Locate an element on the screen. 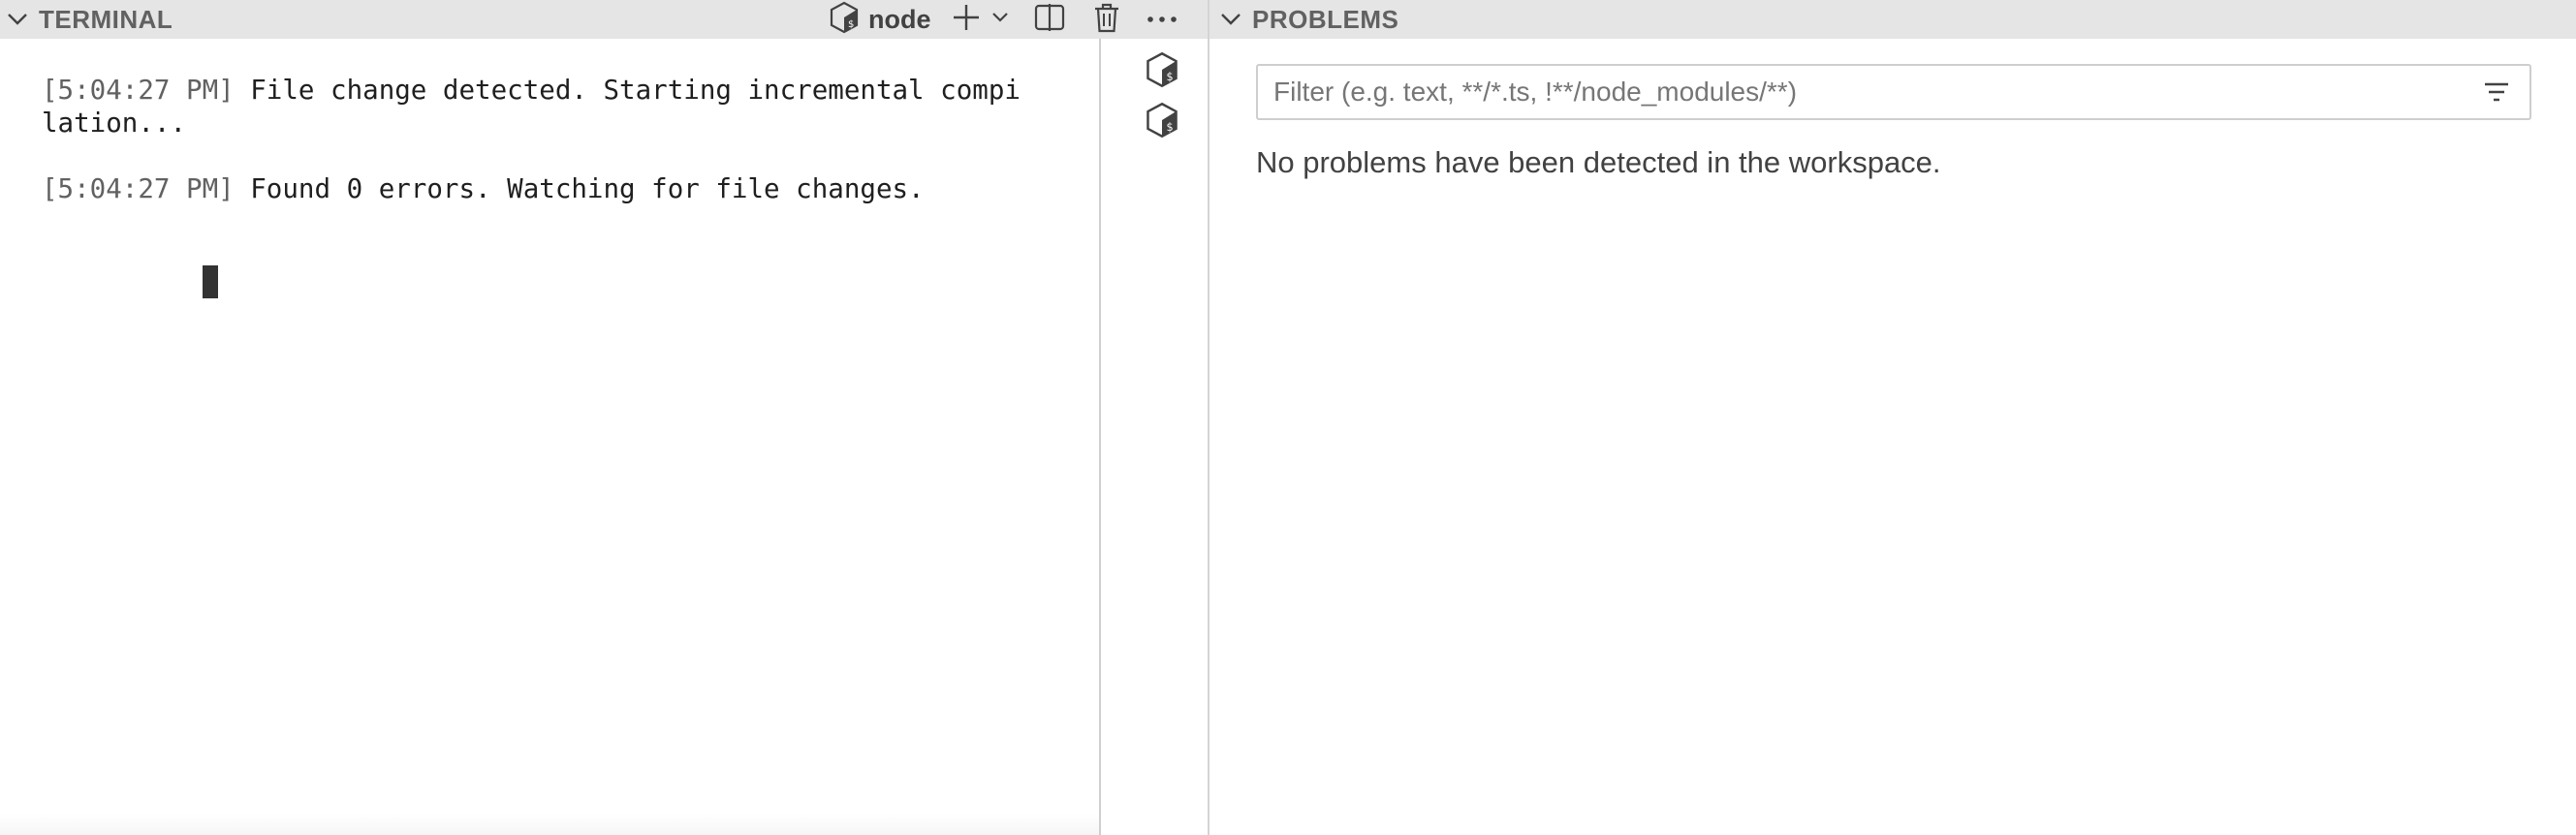 The image size is (2576, 835). terminal-tabs-list: $ $ is located at coordinates (1154, 437).